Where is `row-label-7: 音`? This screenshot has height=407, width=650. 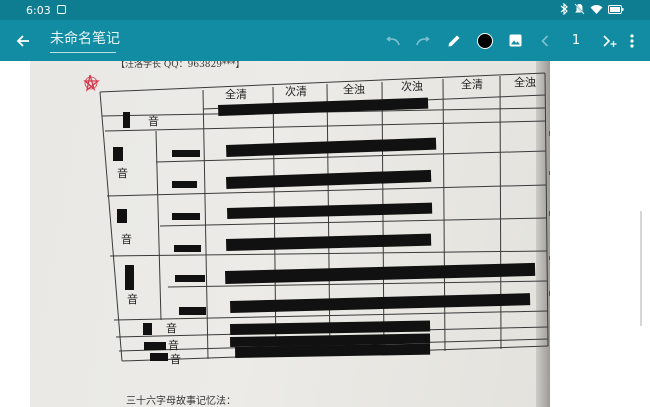 row-label-7: 音 is located at coordinates (175, 359).